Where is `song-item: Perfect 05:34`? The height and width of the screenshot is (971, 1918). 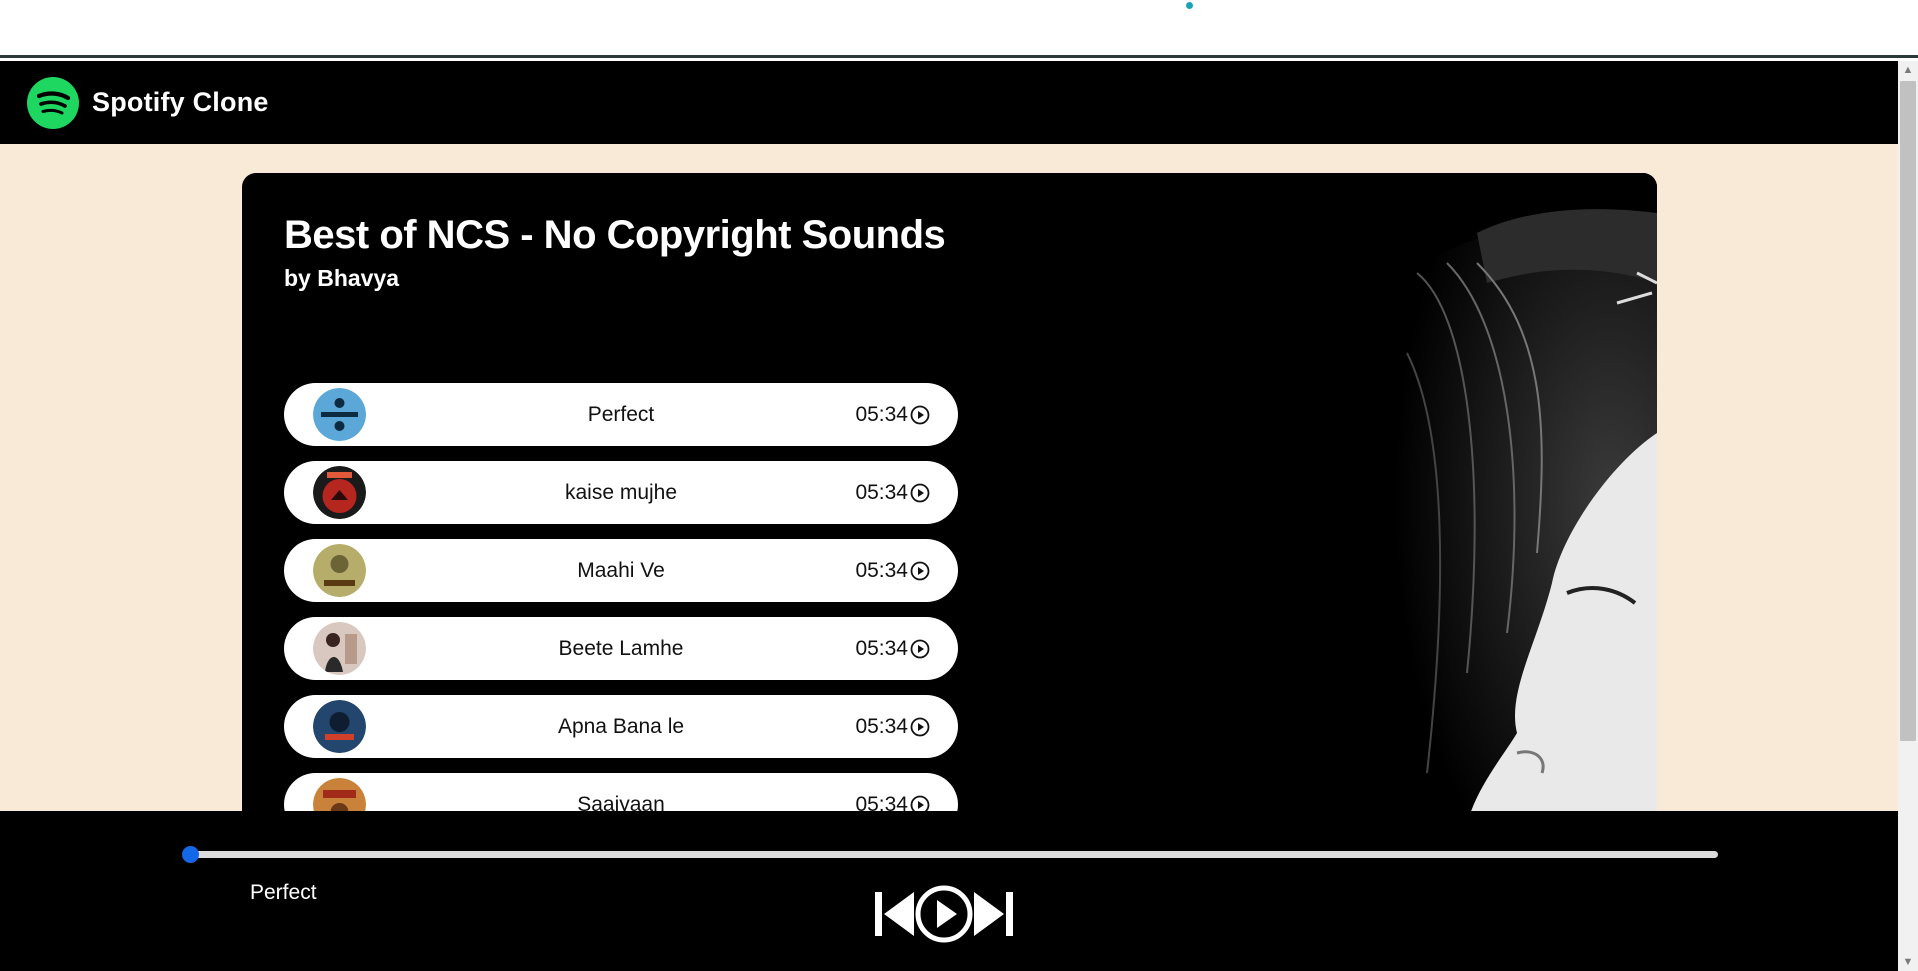
song-item: Perfect 05:34 is located at coordinates (621, 414).